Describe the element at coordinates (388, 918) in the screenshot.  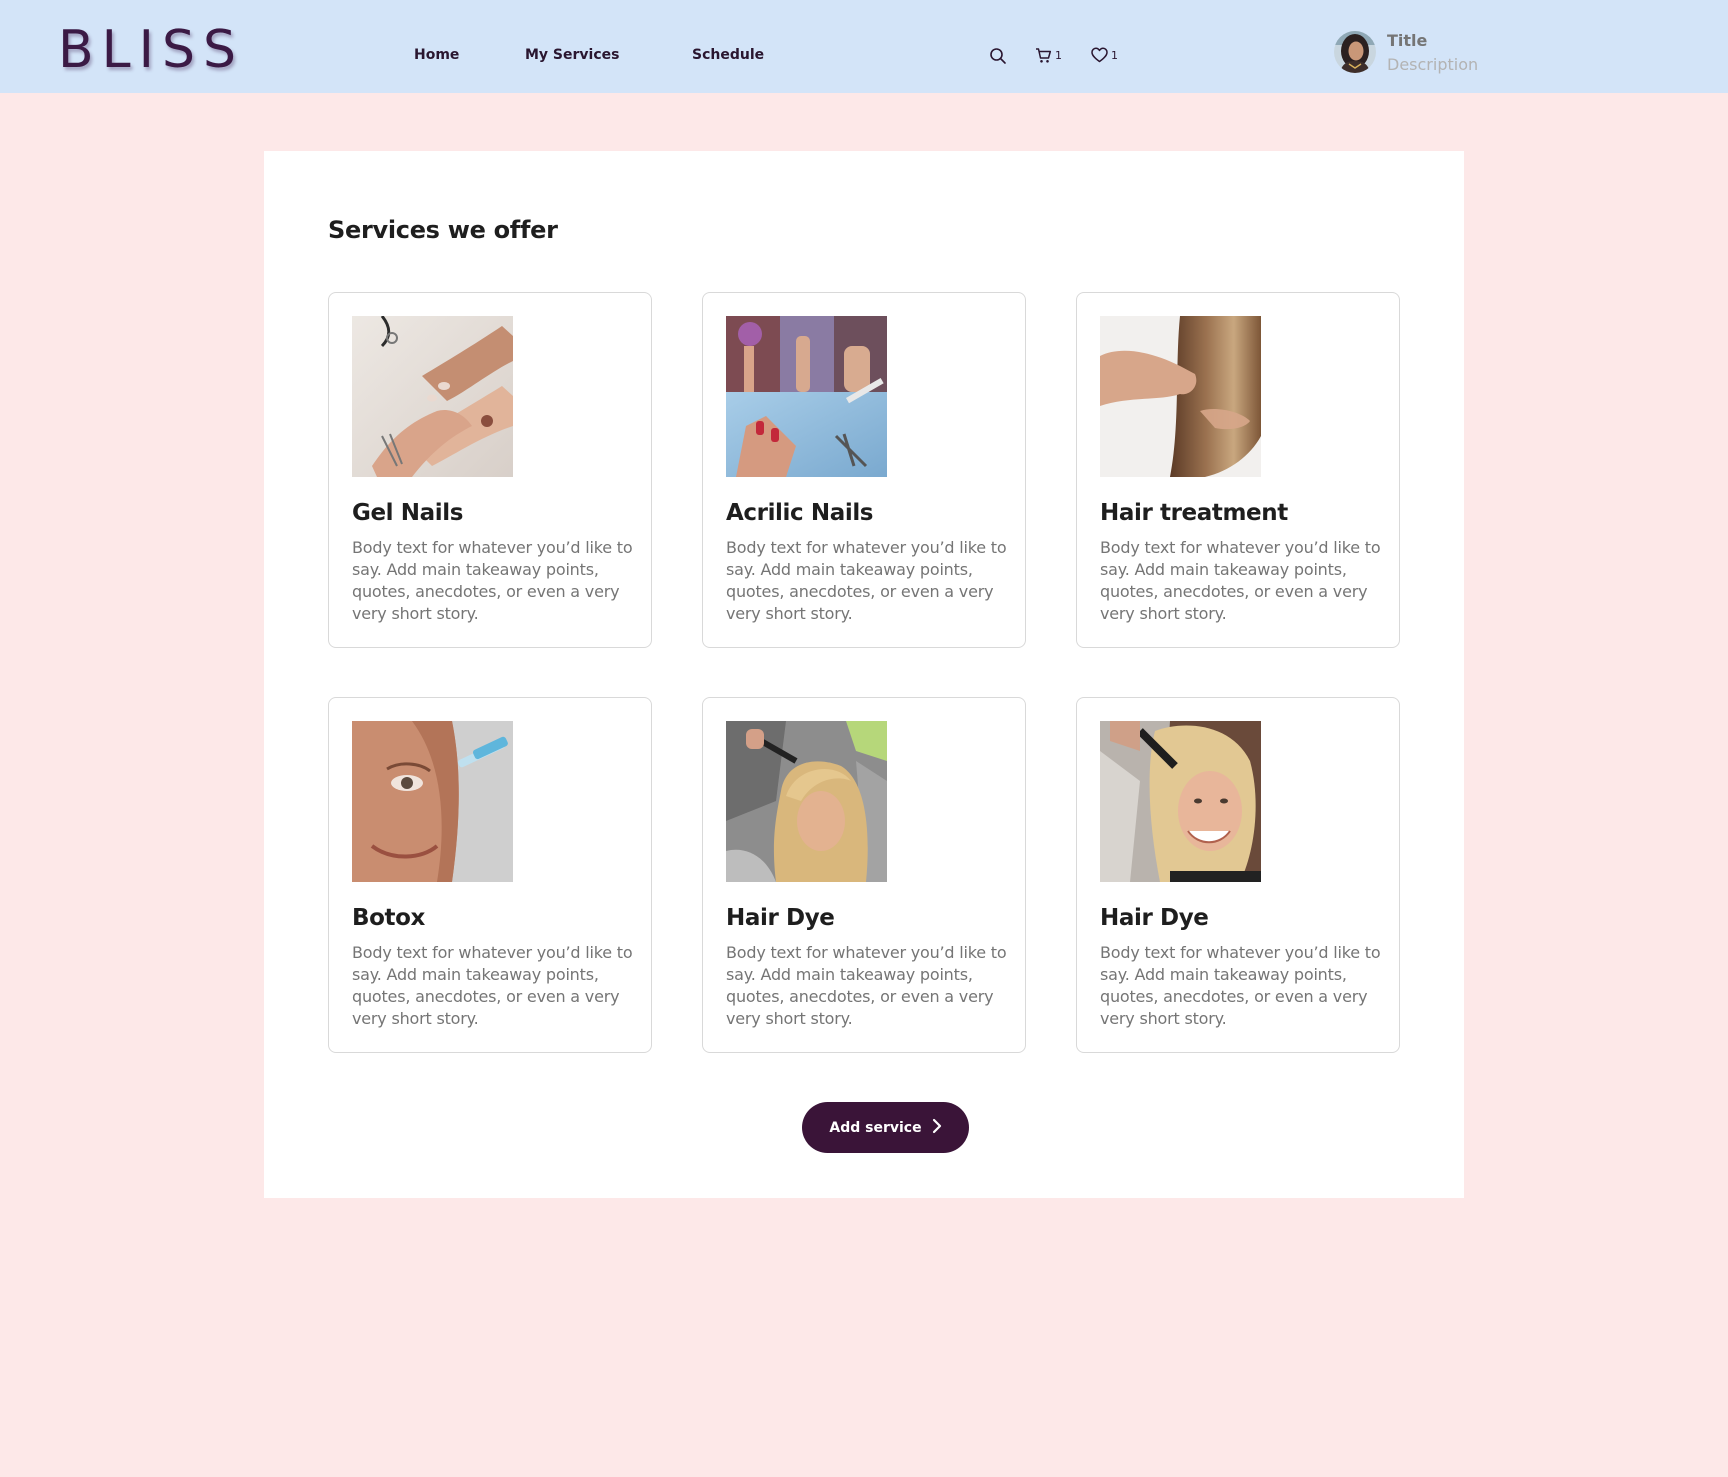
I see `service-title: Botox` at that location.